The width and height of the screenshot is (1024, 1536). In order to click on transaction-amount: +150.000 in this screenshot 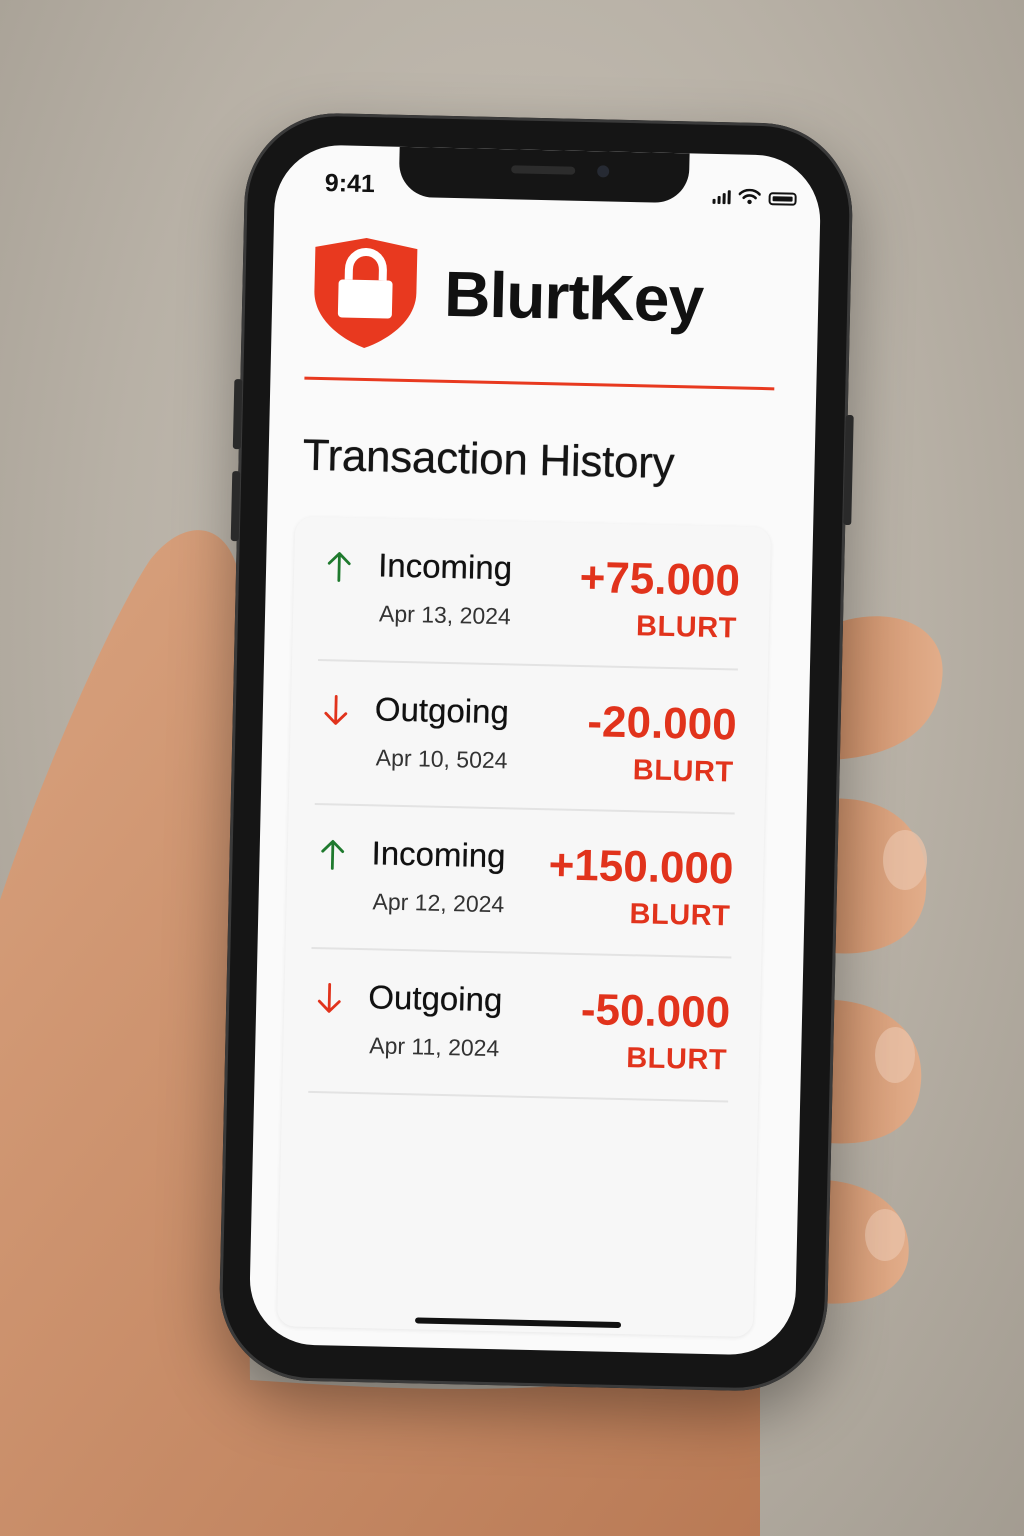, I will do `click(641, 867)`.